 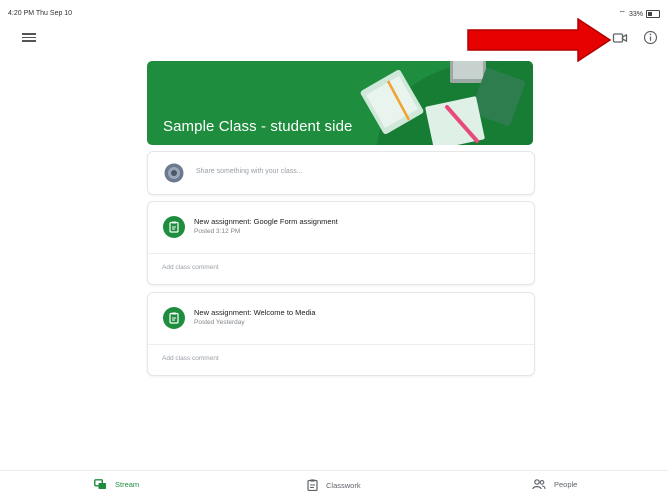 I want to click on wifi-icon: ⌔, so click(x=622, y=13).